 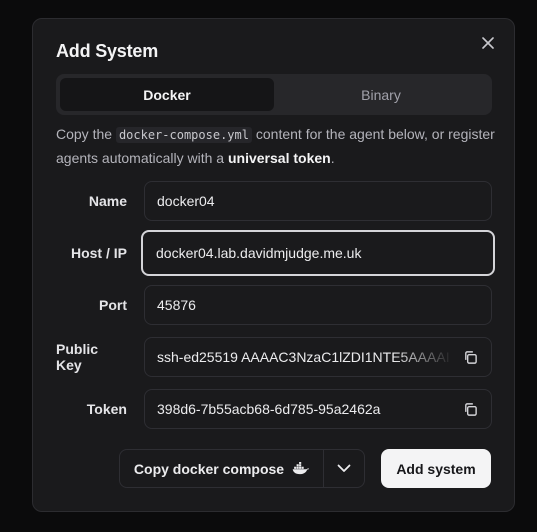 I want to click on compose-filename: docker-compose.yml, so click(x=183, y=135).